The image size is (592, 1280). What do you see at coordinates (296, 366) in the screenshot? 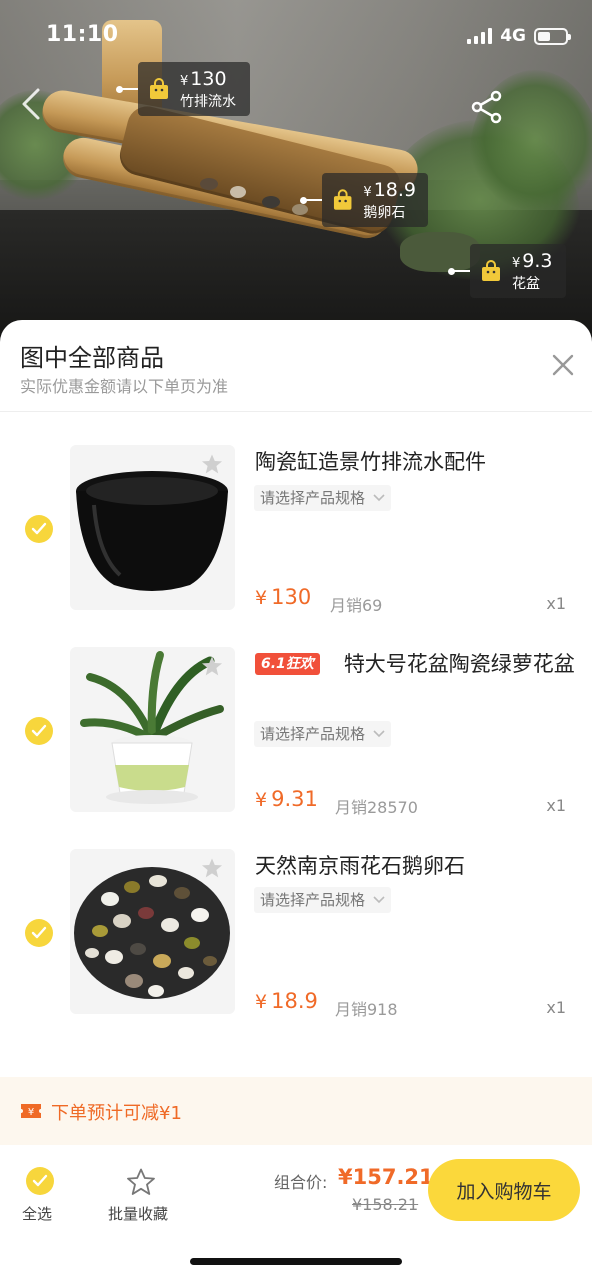
I see `sheet-header: 图中全部商品 实际优惠金额请以下单页为准` at bounding box center [296, 366].